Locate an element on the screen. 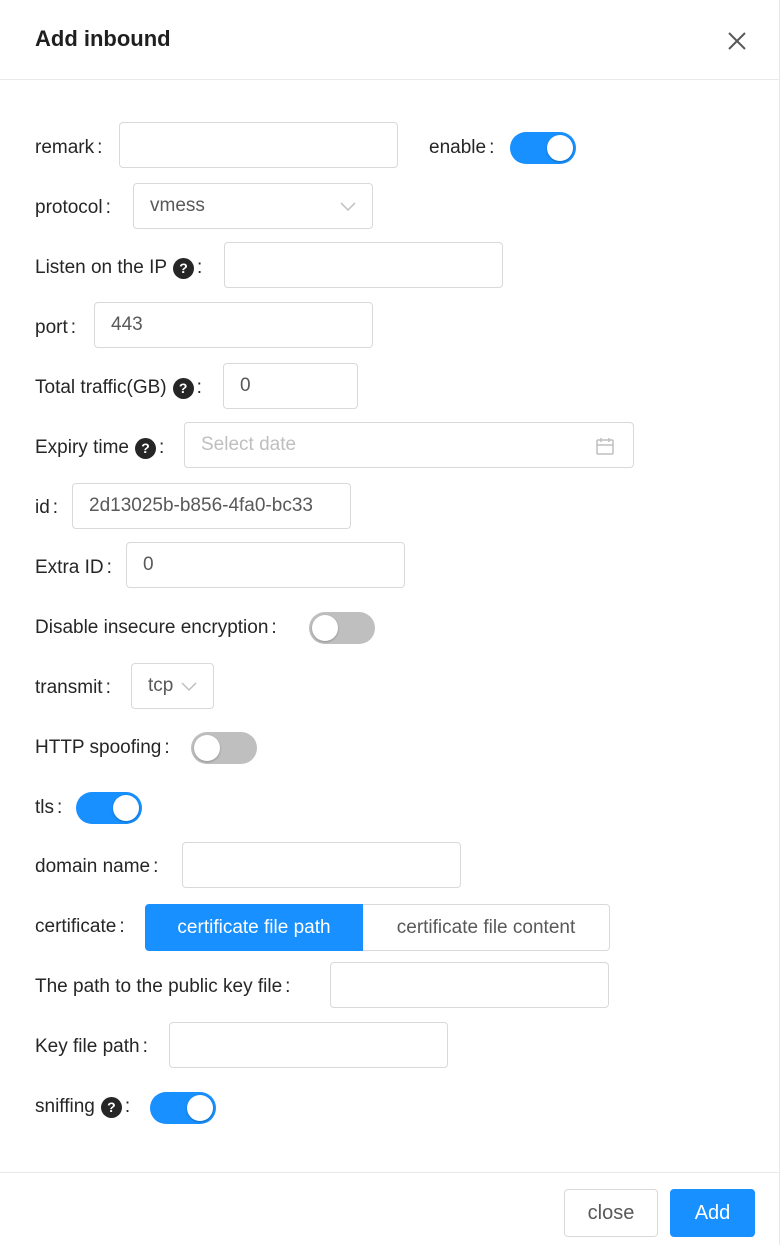 The image size is (780, 1246). tls-switch is located at coordinates (109, 808).